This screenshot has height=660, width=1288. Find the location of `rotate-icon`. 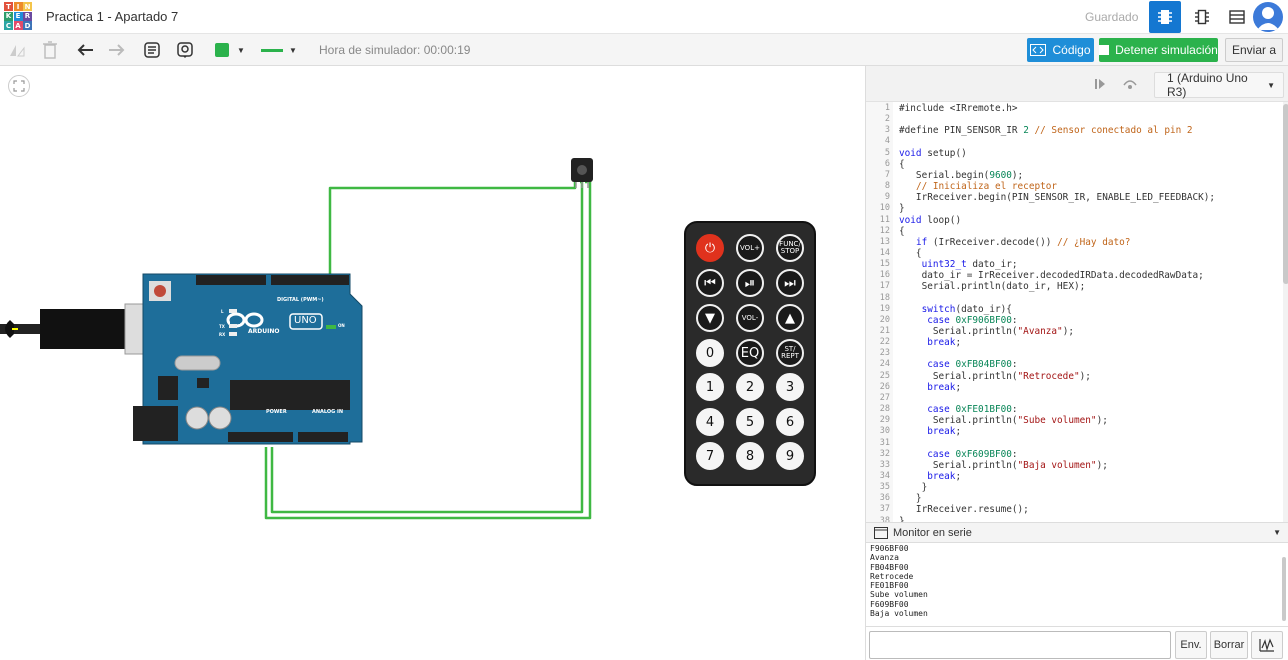

rotate-icon is located at coordinates (18, 50).